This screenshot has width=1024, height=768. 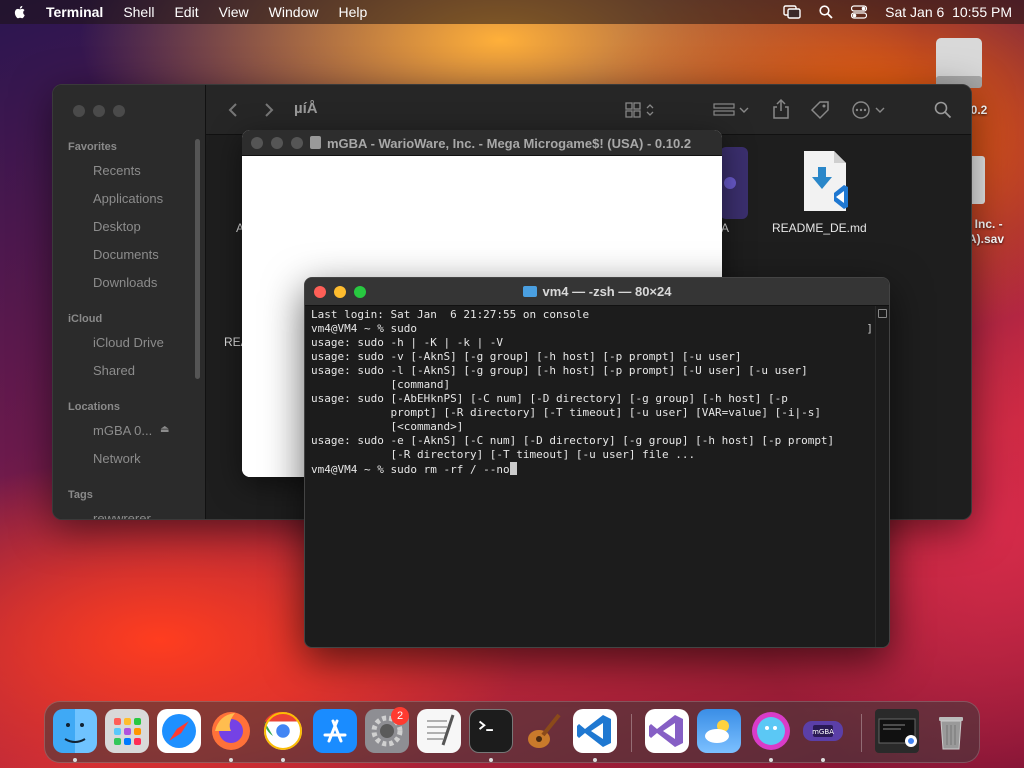 I want to click on textedit-icon, so click(x=439, y=731).